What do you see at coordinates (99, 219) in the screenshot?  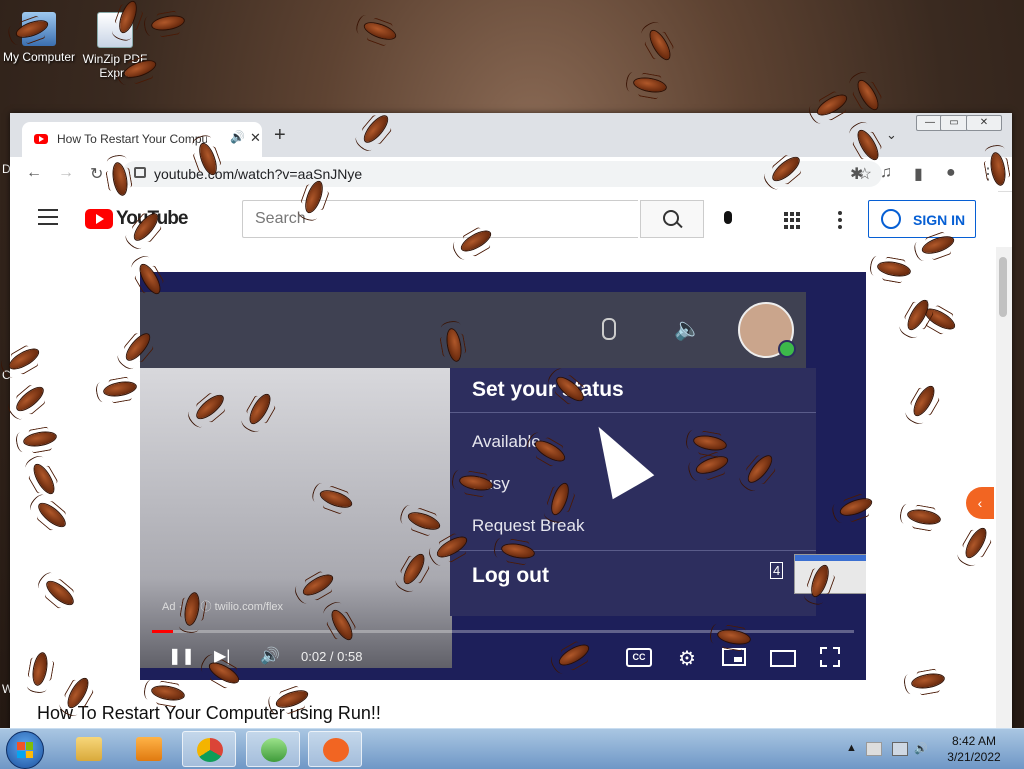 I see `youtube-logo-icon` at bounding box center [99, 219].